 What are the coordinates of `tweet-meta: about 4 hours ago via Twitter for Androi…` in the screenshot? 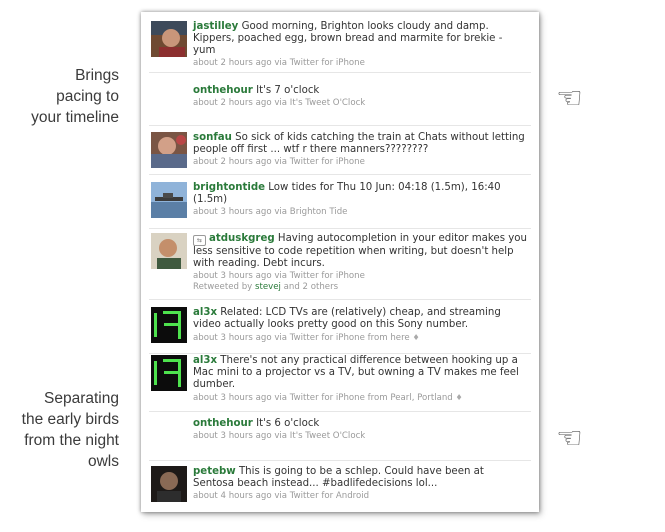 It's located at (360, 496).